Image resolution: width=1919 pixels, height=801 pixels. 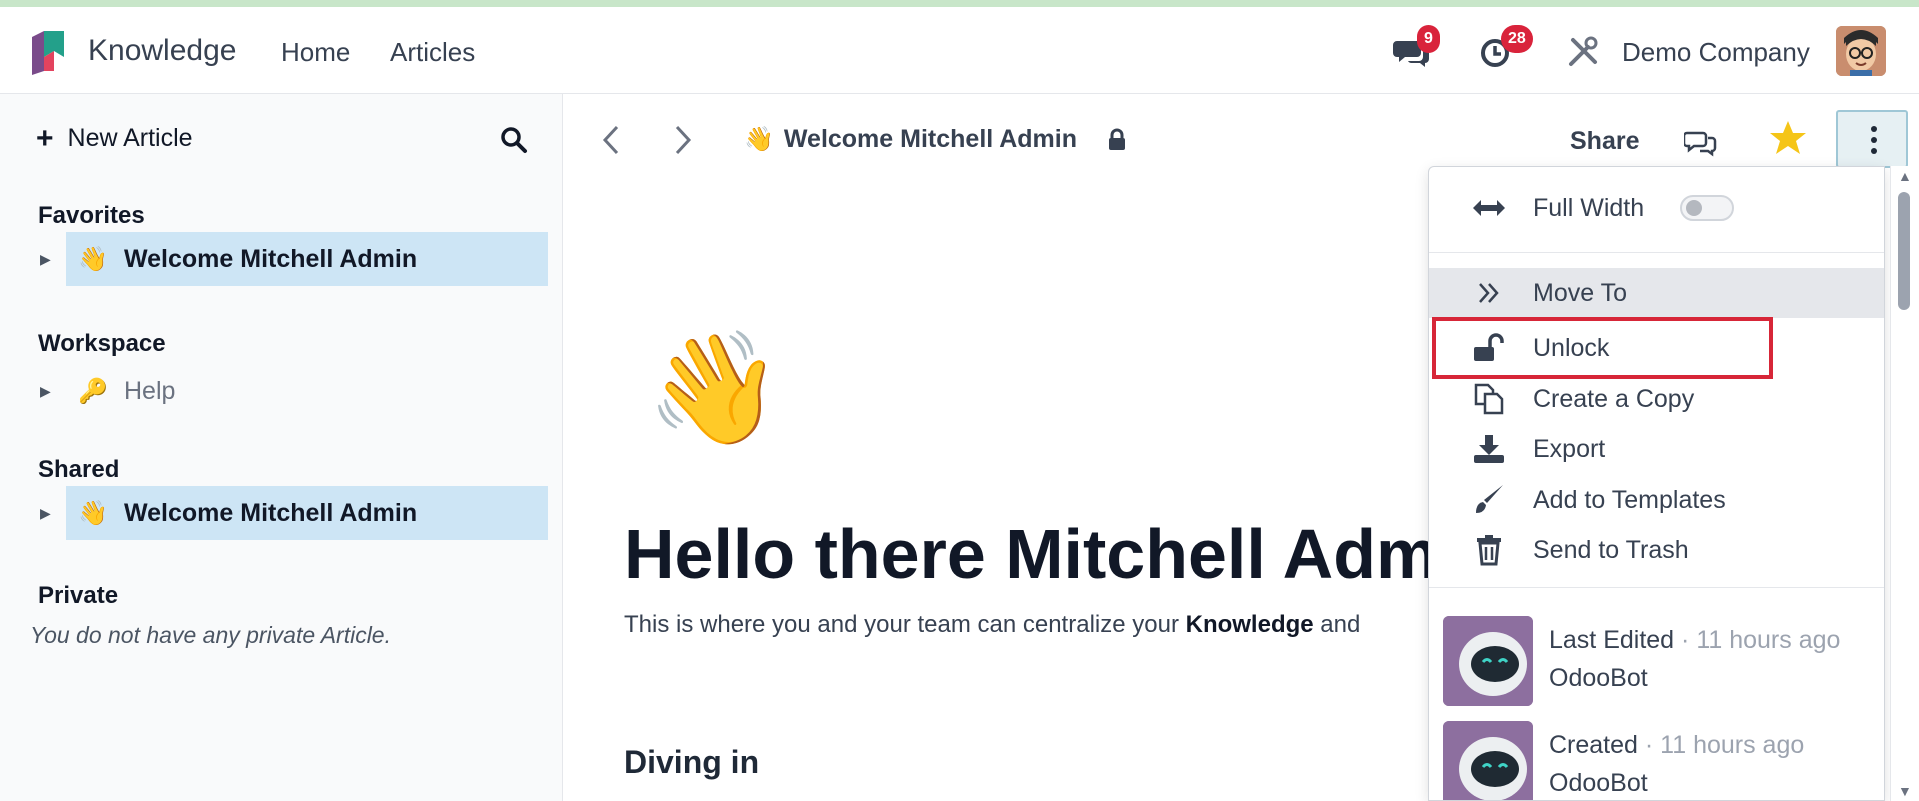 I want to click on section-heading: Diving in, so click(x=691, y=762).